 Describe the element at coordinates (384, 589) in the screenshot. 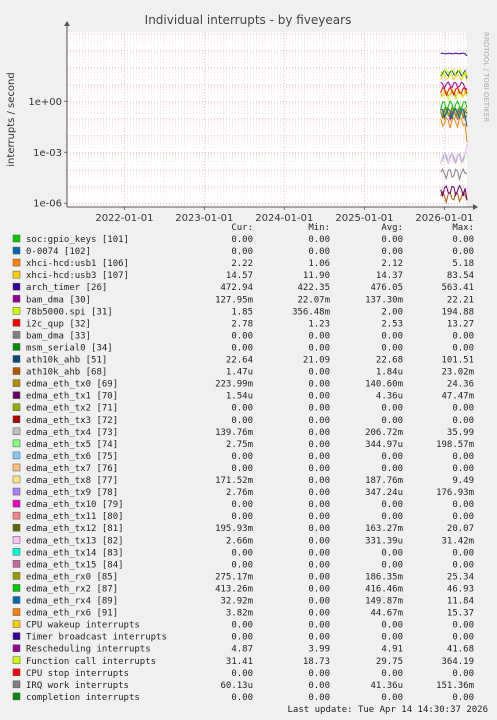

I see `legend-value-avg: 416.46m` at that location.